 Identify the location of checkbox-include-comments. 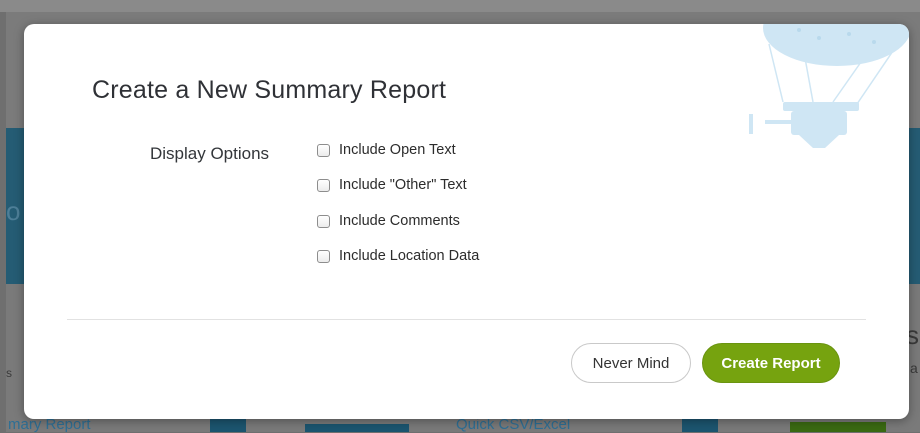
(323, 221).